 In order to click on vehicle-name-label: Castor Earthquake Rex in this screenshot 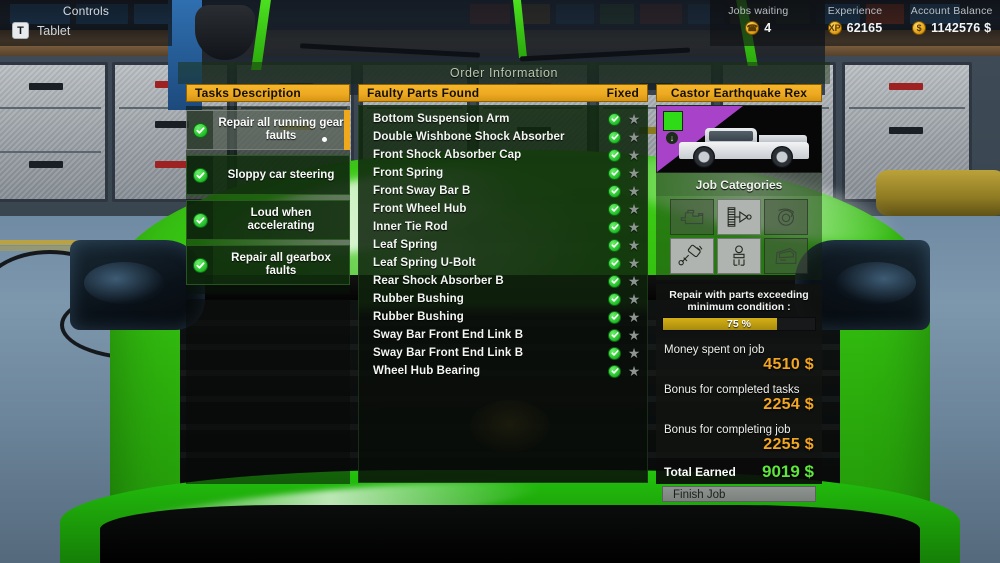, I will do `click(739, 93)`.